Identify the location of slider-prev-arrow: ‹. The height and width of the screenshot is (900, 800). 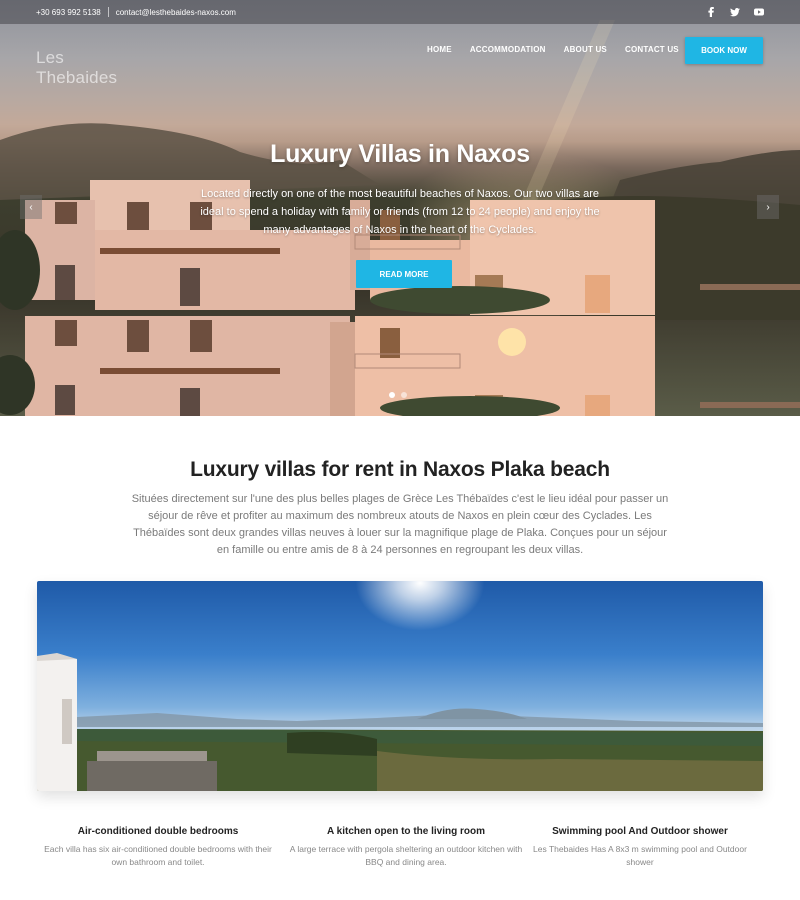
(31, 207).